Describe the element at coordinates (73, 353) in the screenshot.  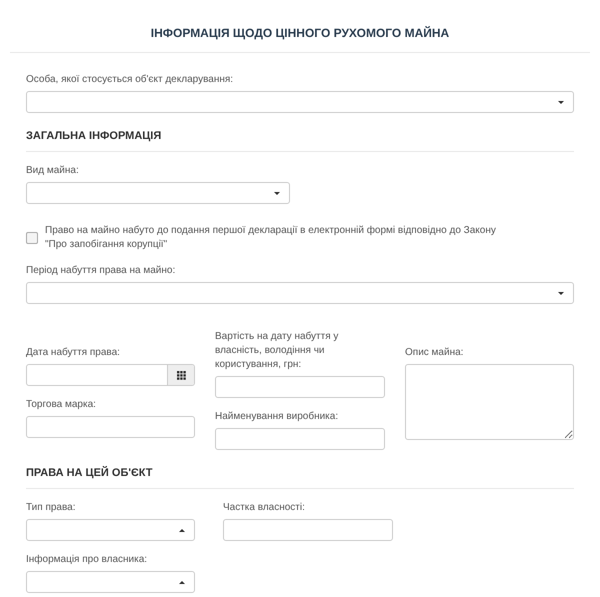
I see `field-label: Дата набуття права:` at that location.